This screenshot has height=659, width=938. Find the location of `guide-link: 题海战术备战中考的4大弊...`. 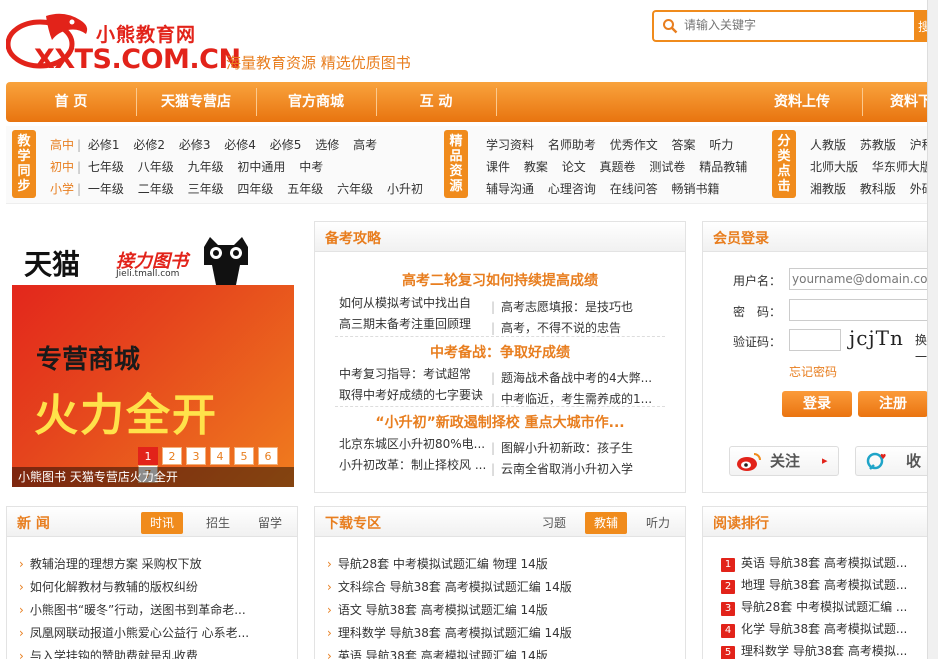

guide-link: 题海战术备战中考的4大弊... is located at coordinates (576, 378).